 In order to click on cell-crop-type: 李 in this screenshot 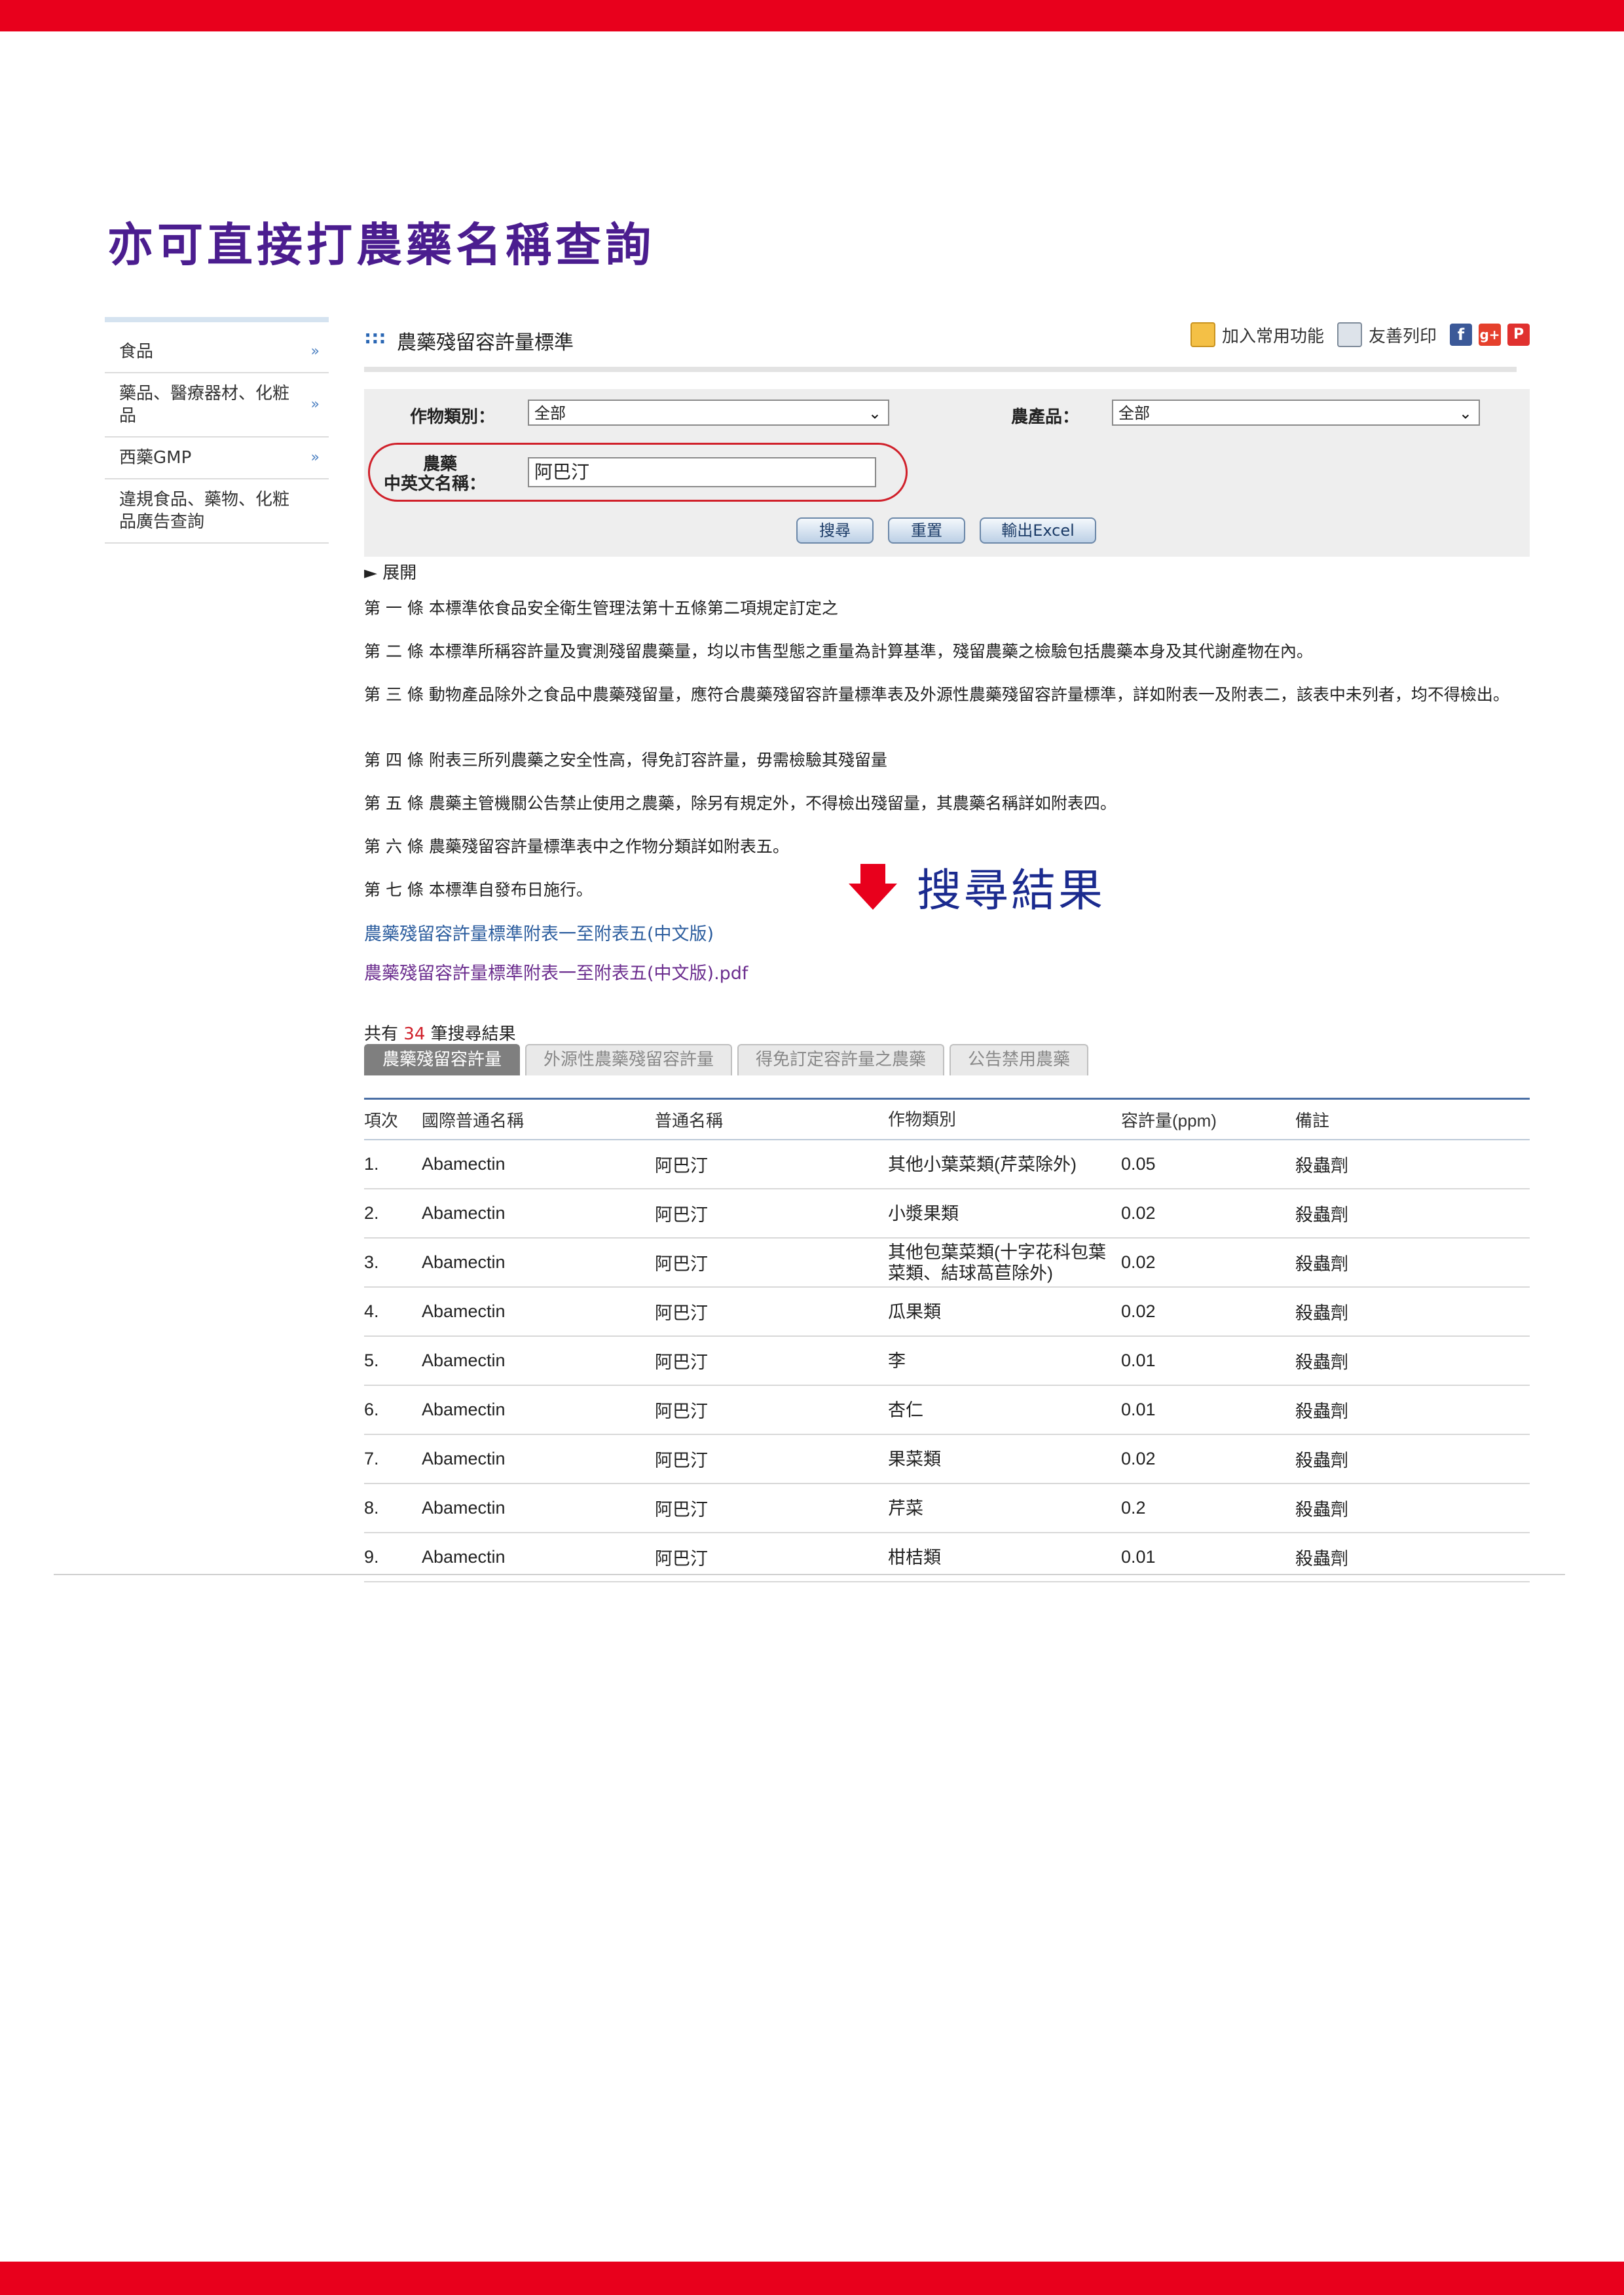, I will do `click(897, 1361)`.